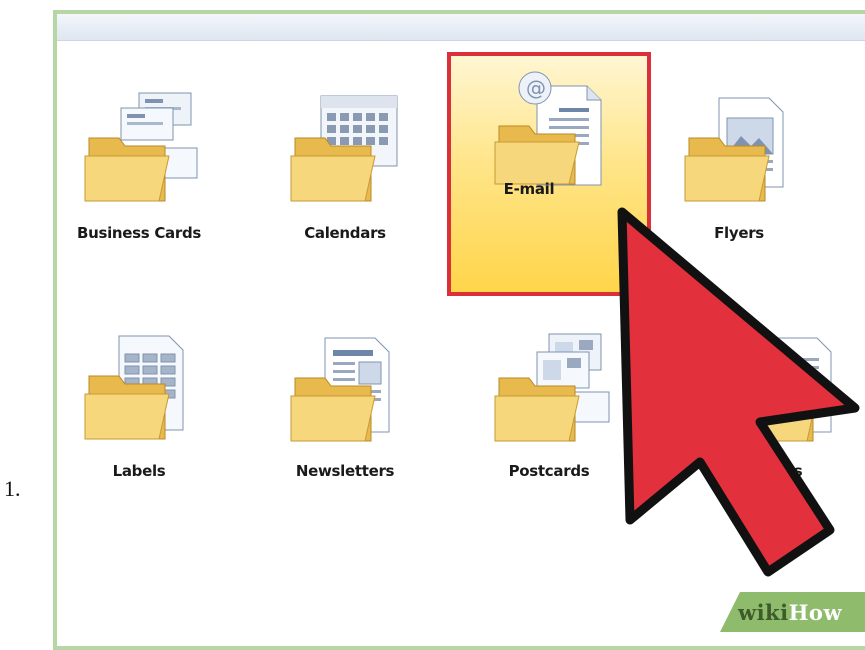 This screenshot has height=650, width=865. Describe the element at coordinates (734, 149) in the screenshot. I see `flyer-icon` at that location.